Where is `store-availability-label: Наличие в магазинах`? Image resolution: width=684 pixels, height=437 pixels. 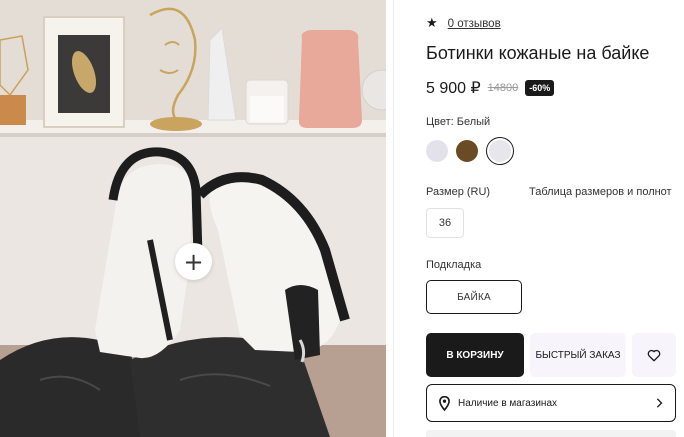
store-availability-label: Наличие в магазинах is located at coordinates (507, 403).